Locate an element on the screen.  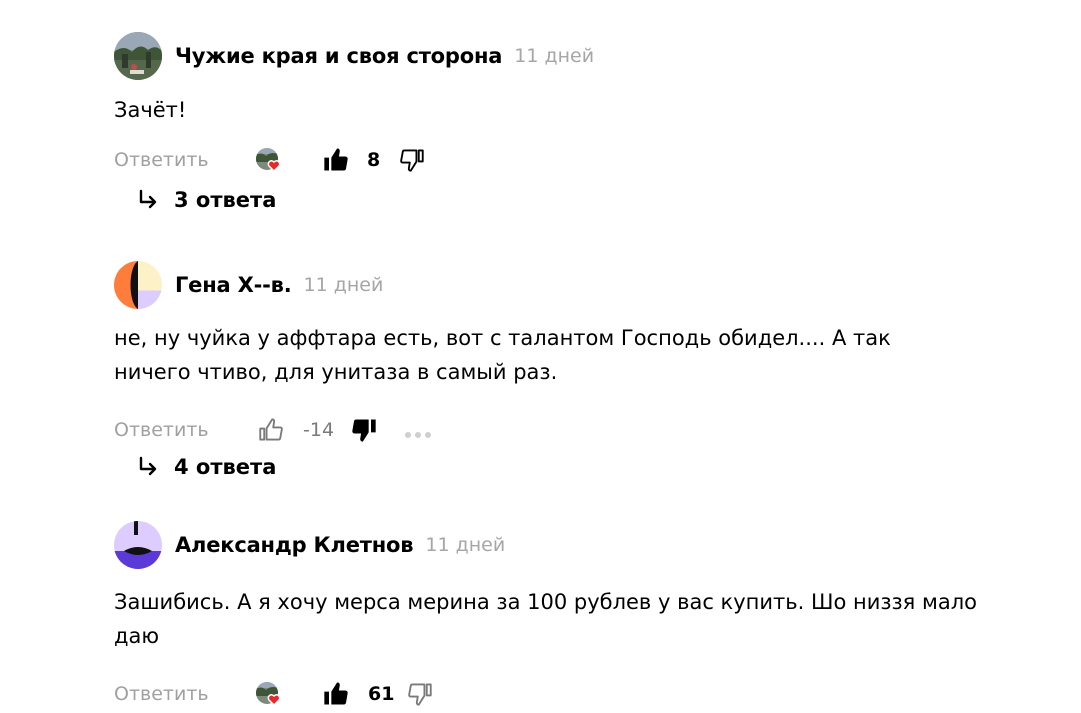
like-count: -14 is located at coordinates (319, 430).